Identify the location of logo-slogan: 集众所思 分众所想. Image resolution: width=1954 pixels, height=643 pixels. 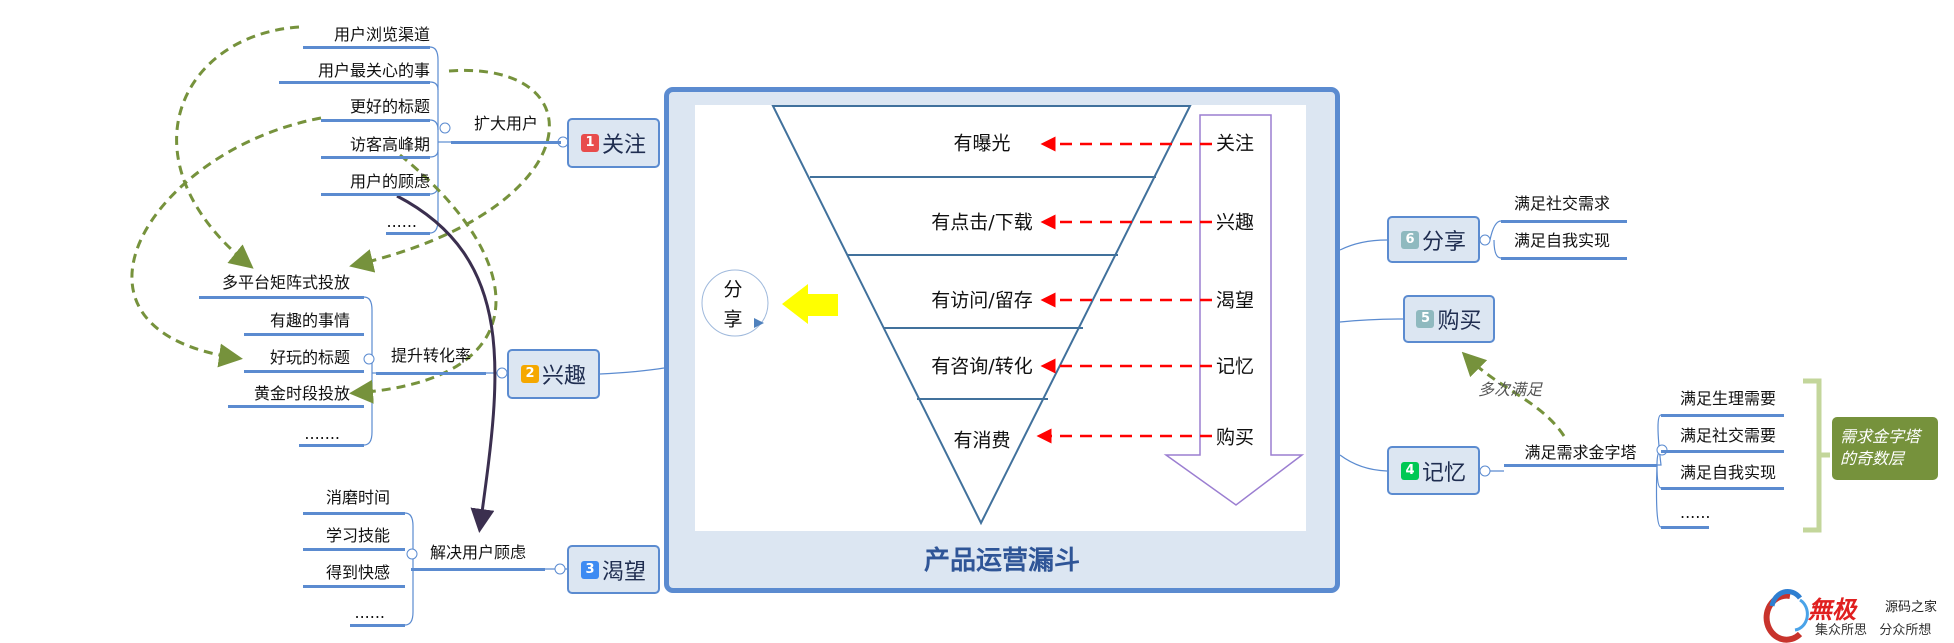
(1873, 630).